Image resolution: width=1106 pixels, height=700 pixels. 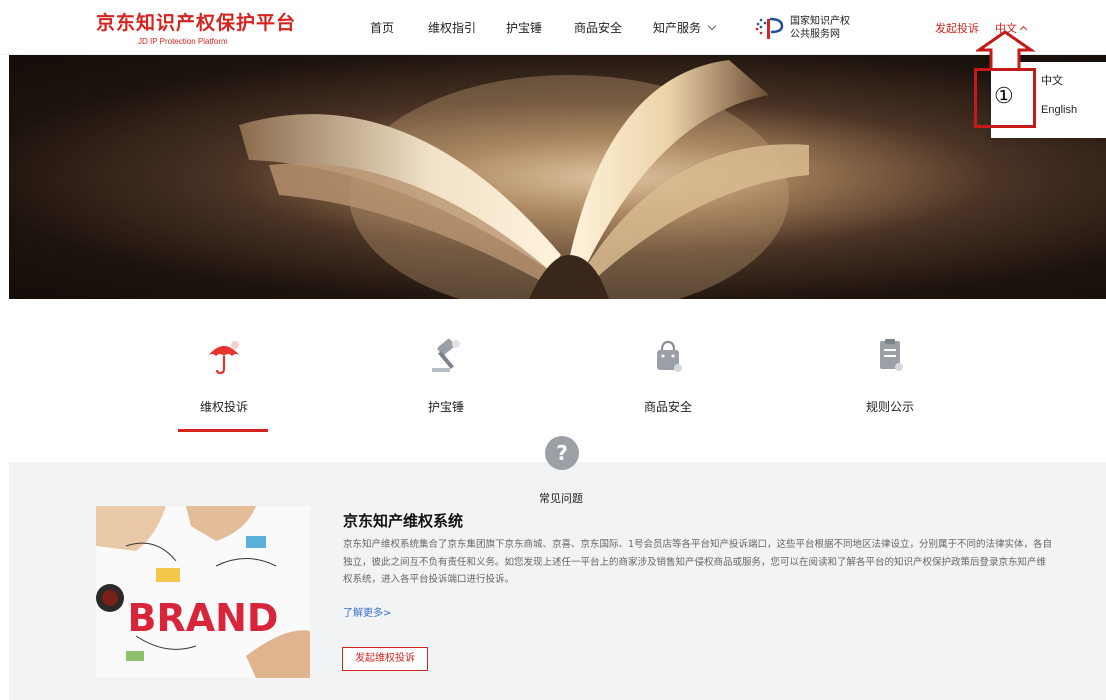 I want to click on feature-label: 商品安全, so click(x=667, y=407).